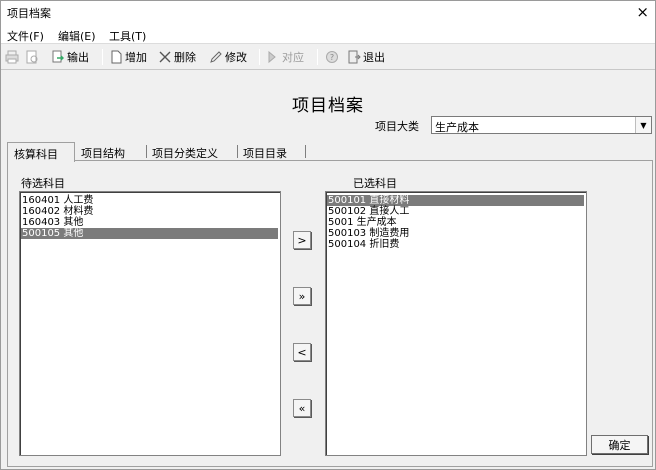 The height and width of the screenshot is (470, 656). Describe the element at coordinates (302, 352) in the screenshot. I see `remove-one-button: <` at that location.